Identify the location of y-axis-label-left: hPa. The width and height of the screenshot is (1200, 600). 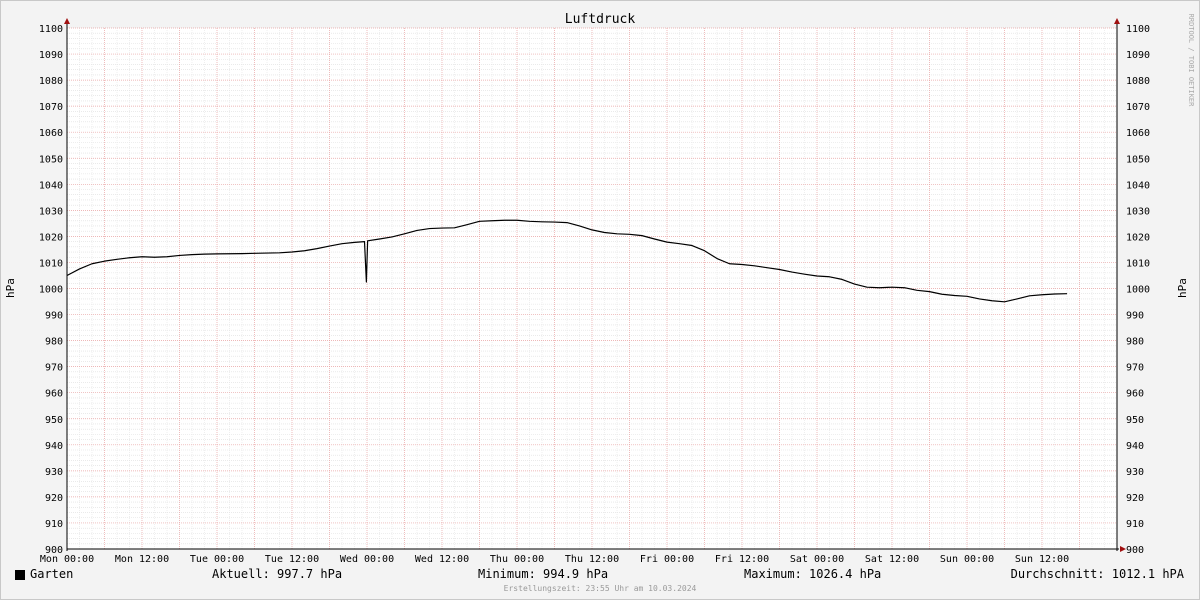
(10, 288).